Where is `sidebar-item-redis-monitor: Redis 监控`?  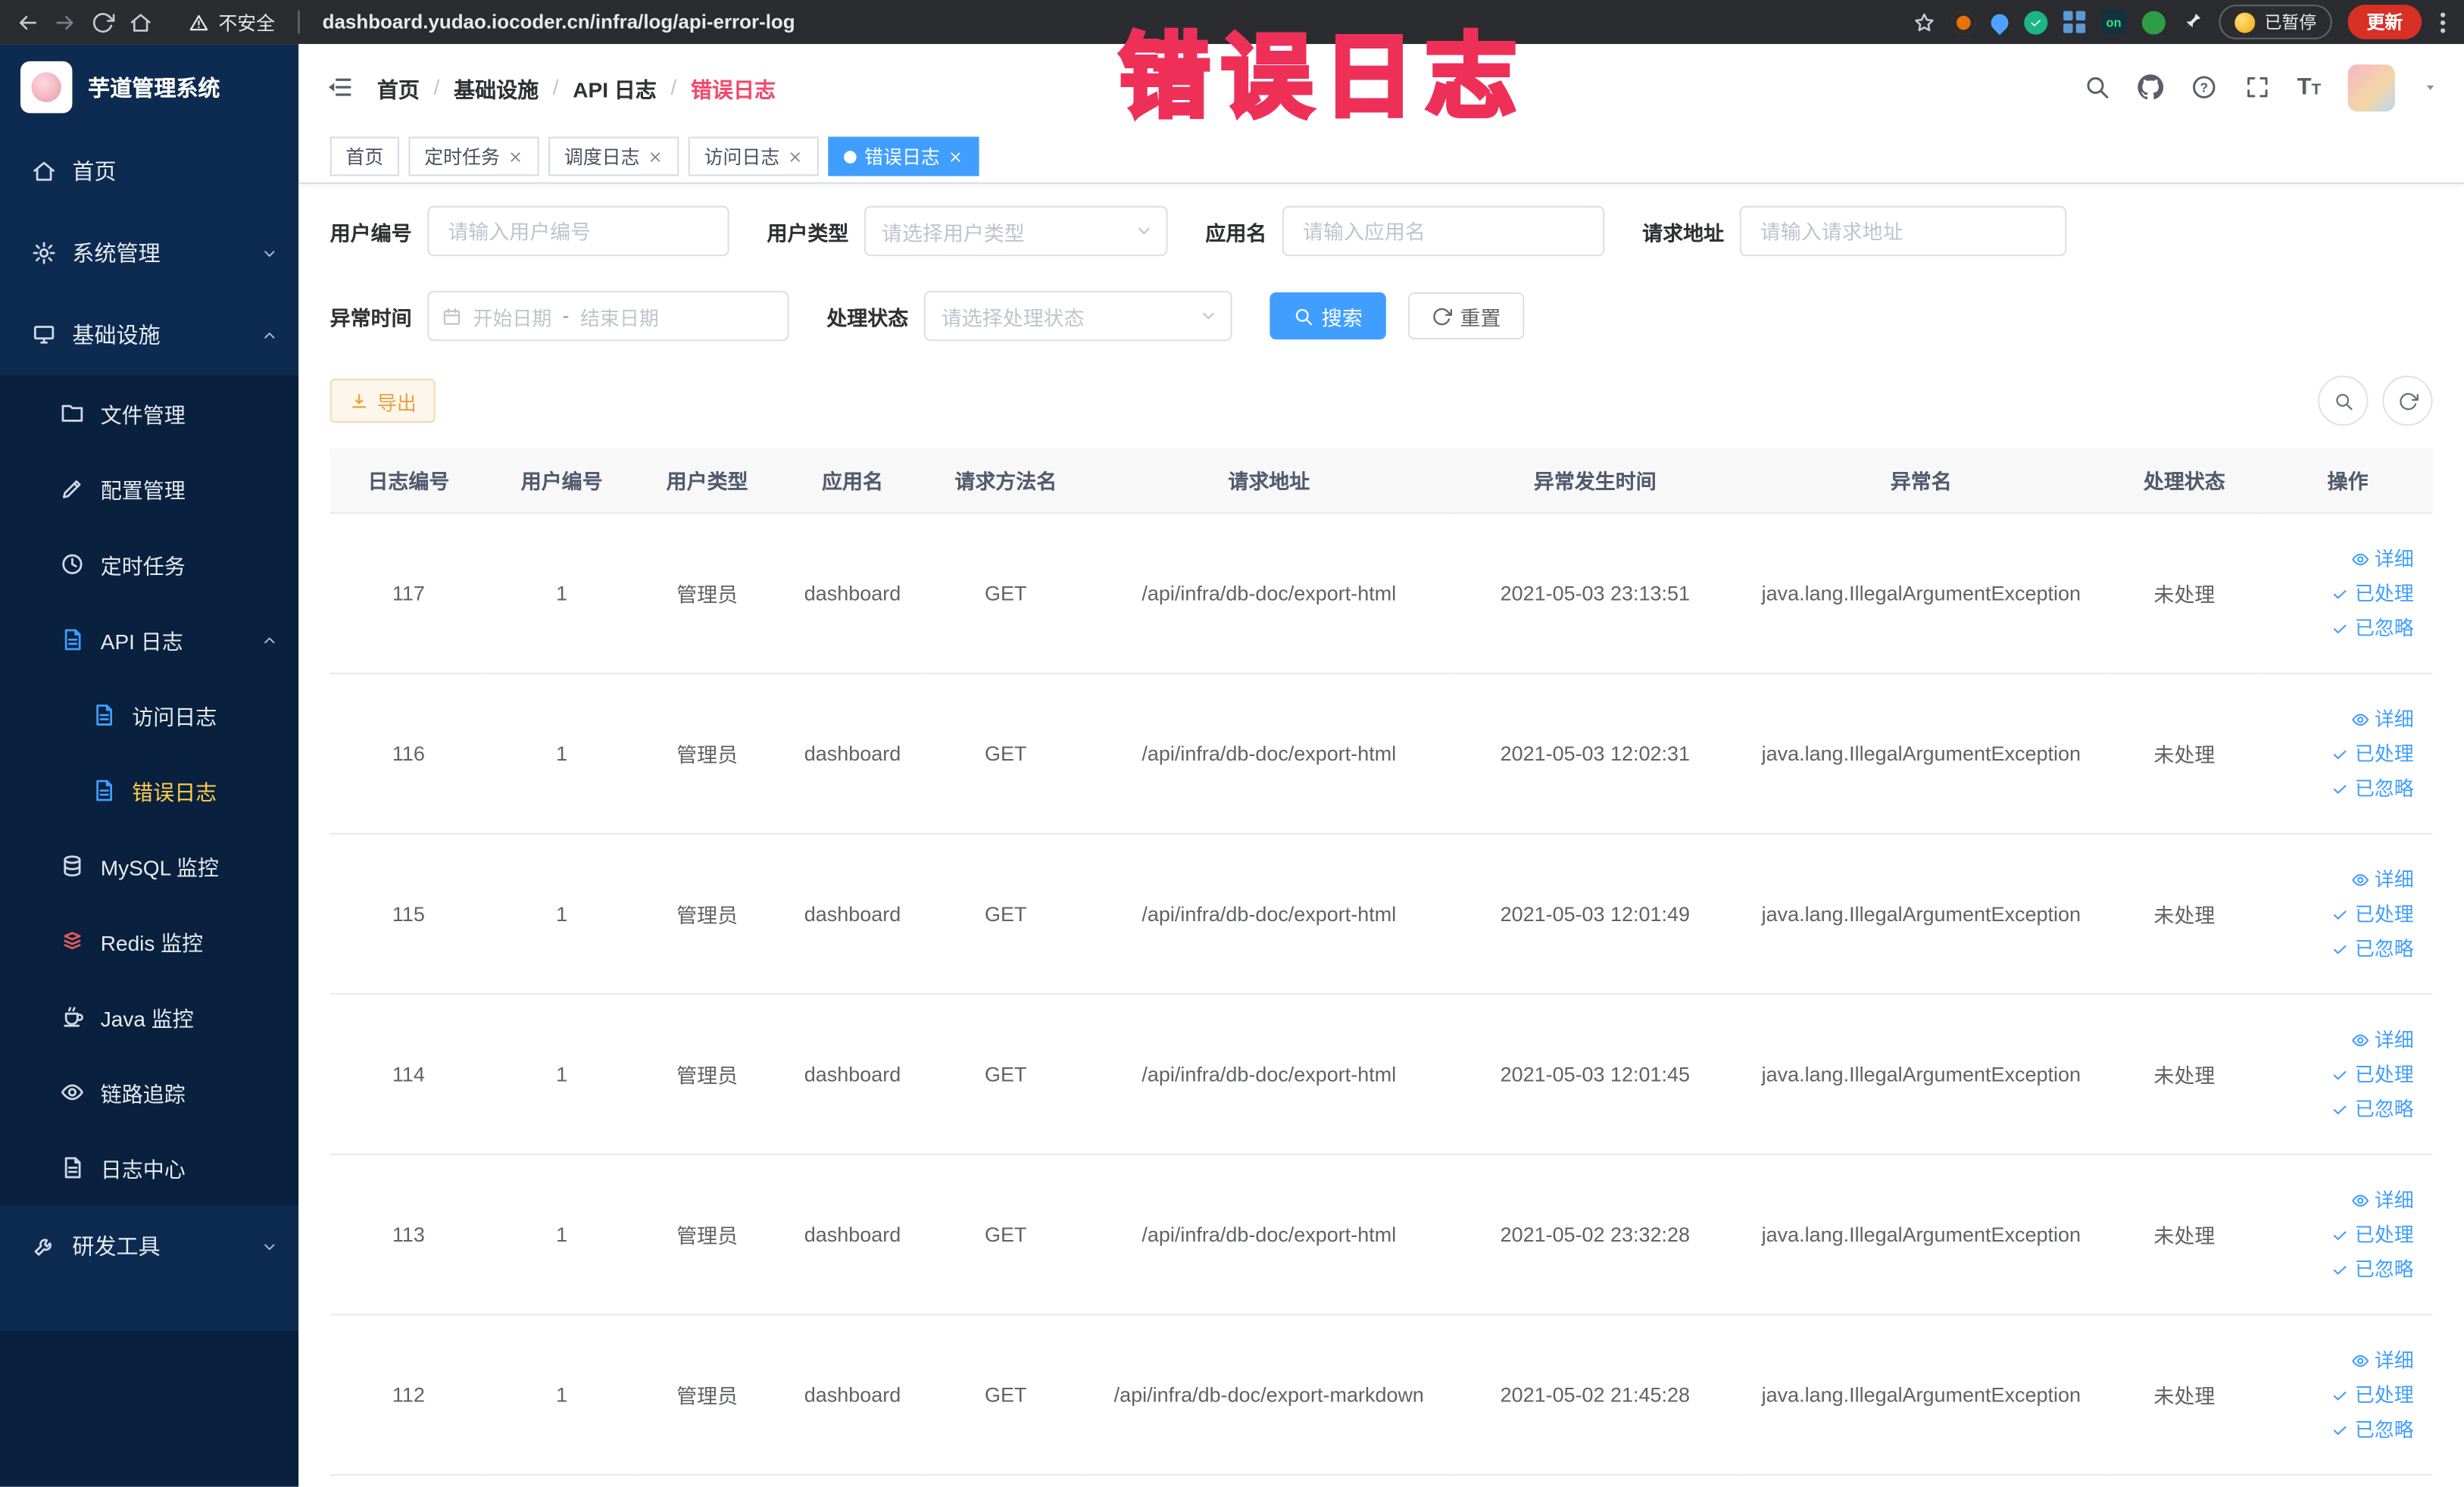 sidebar-item-redis-monitor: Redis 监控 is located at coordinates (149, 941).